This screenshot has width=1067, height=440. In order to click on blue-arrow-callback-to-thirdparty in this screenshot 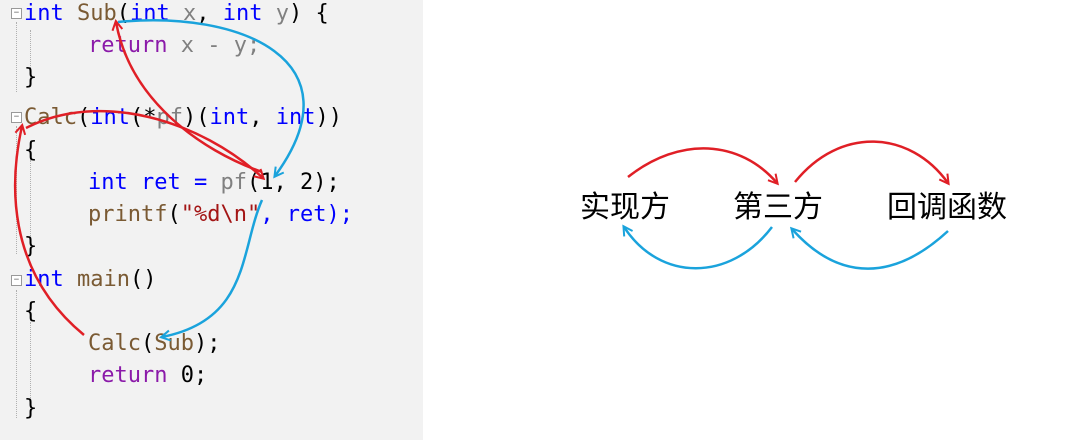, I will do `click(870, 249)`.